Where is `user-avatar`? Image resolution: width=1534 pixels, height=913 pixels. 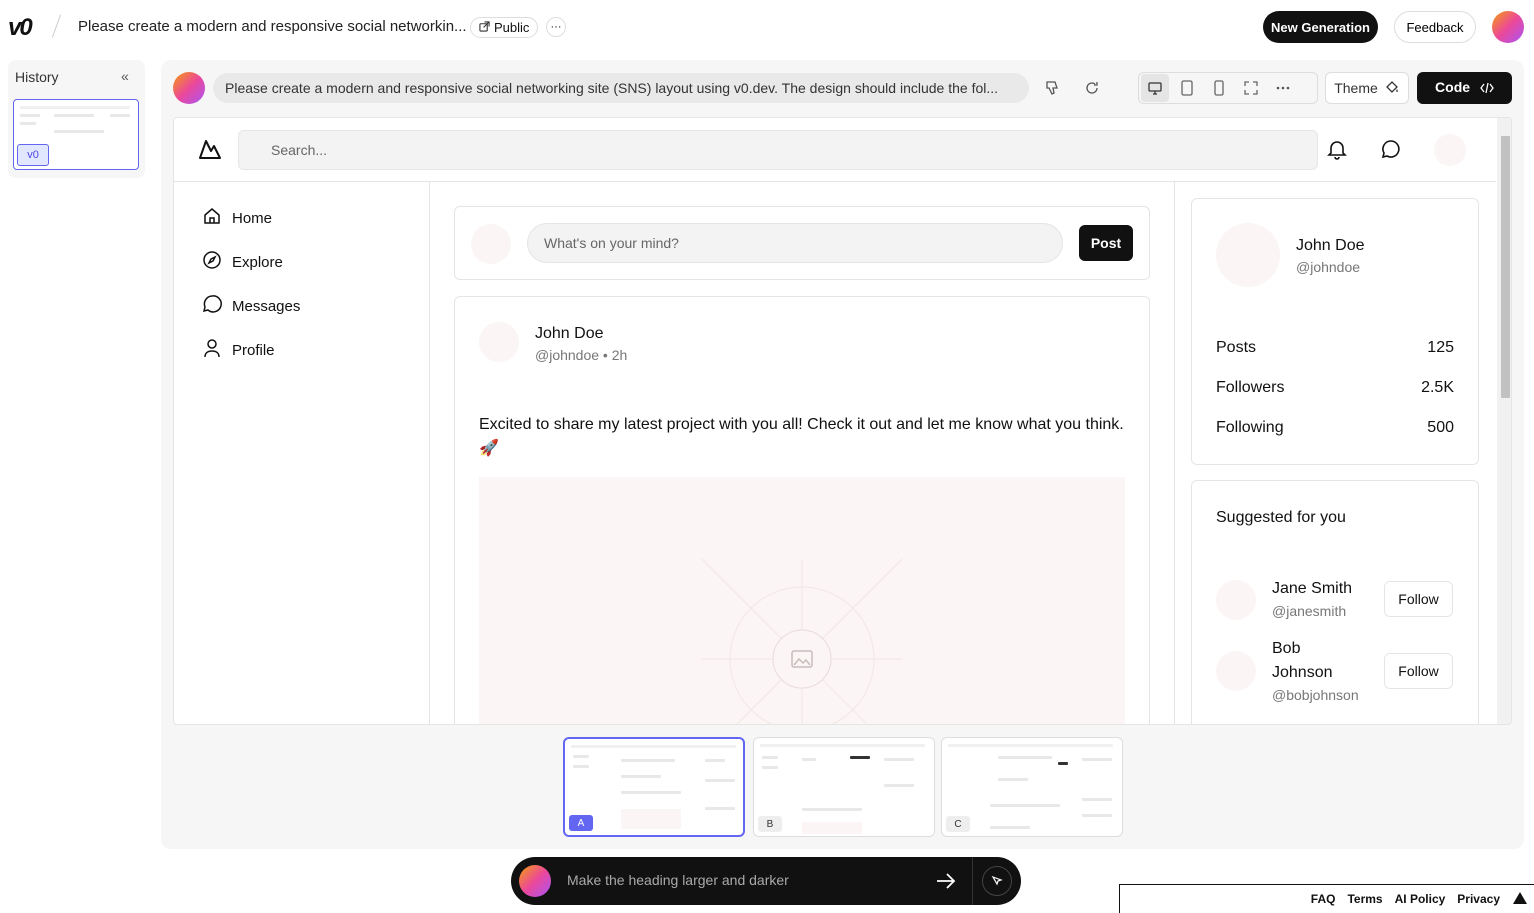 user-avatar is located at coordinates (1508, 27).